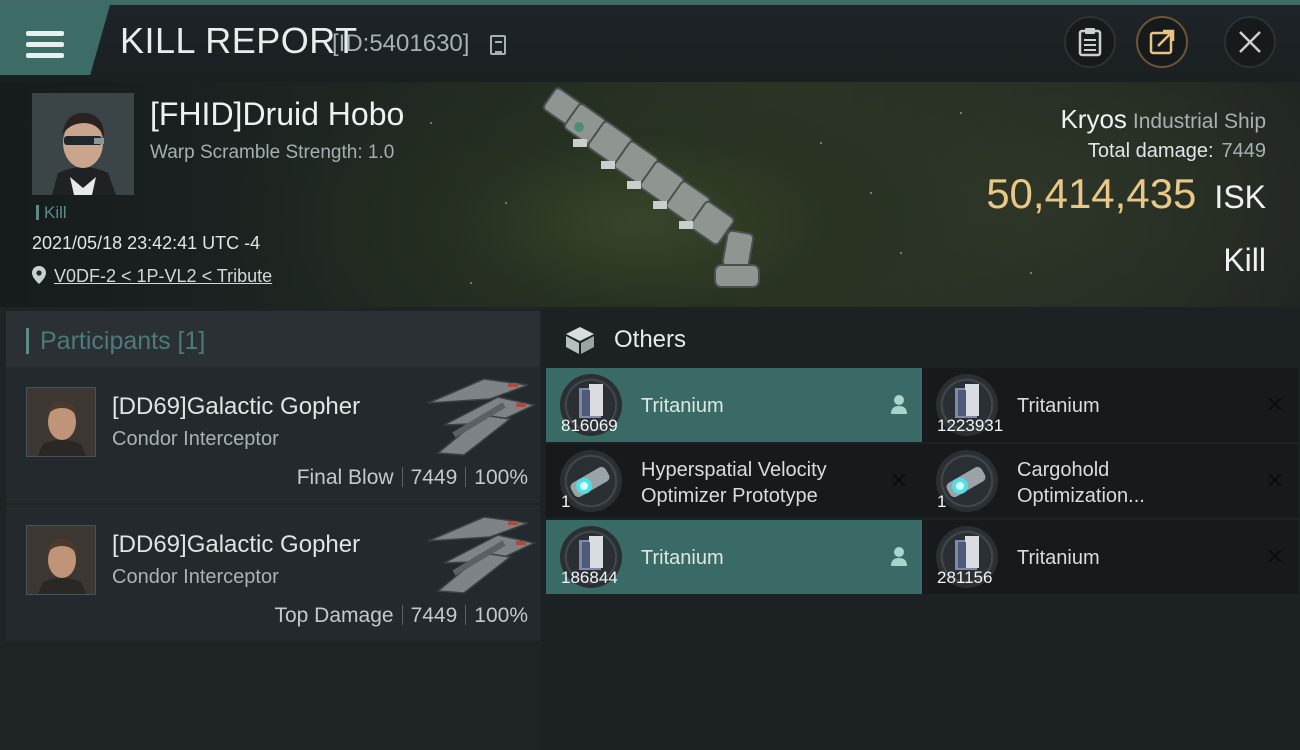 This screenshot has height=750, width=1300. What do you see at coordinates (51, 213) in the screenshot?
I see `result-tag: Kill` at bounding box center [51, 213].